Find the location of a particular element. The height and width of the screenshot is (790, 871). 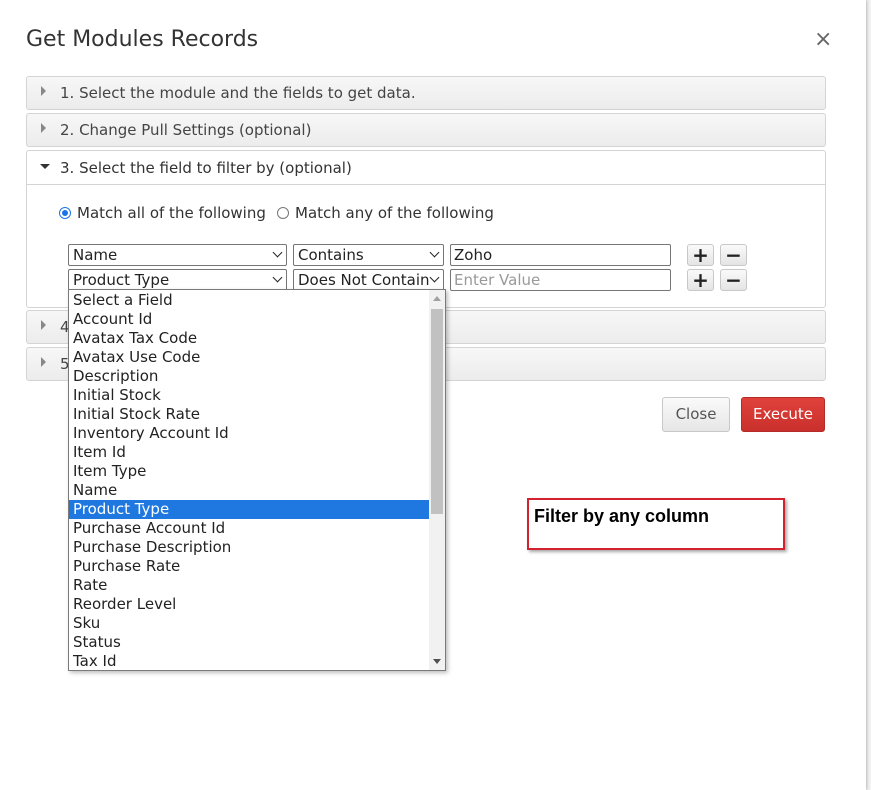

caret-down-icon is located at coordinates (45, 166).